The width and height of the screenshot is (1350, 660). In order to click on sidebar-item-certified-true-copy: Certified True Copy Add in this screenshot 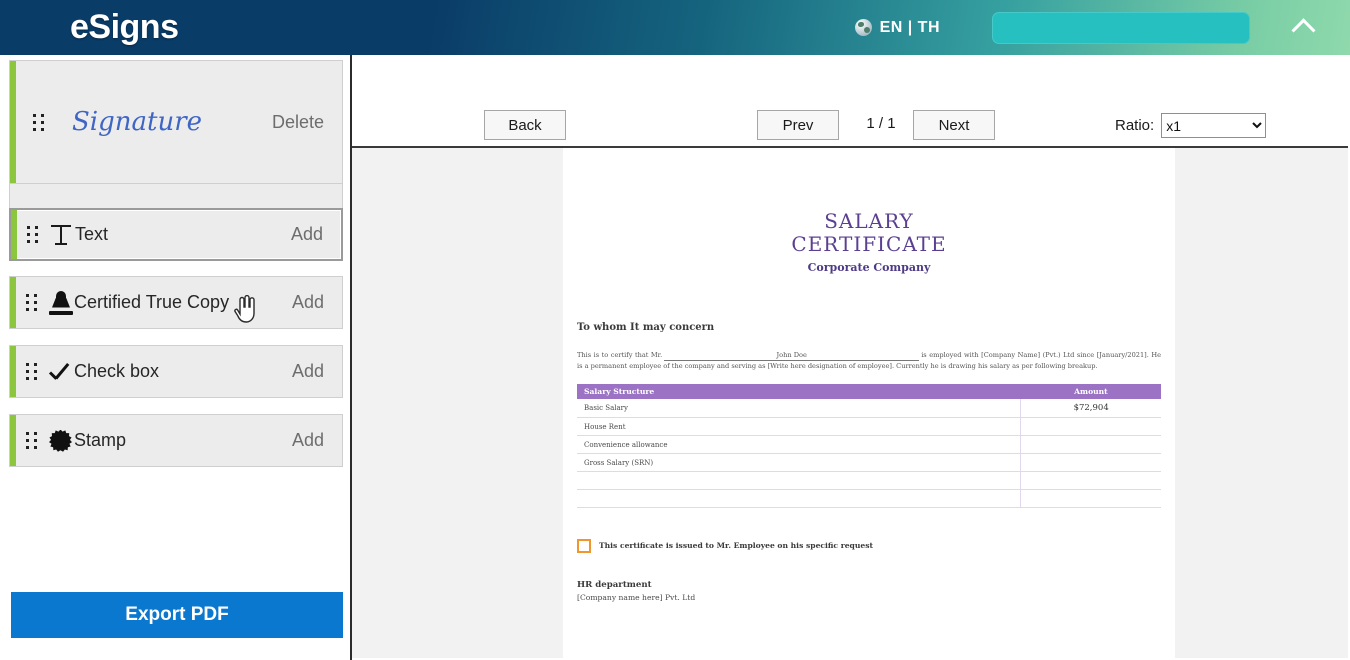, I will do `click(176, 302)`.